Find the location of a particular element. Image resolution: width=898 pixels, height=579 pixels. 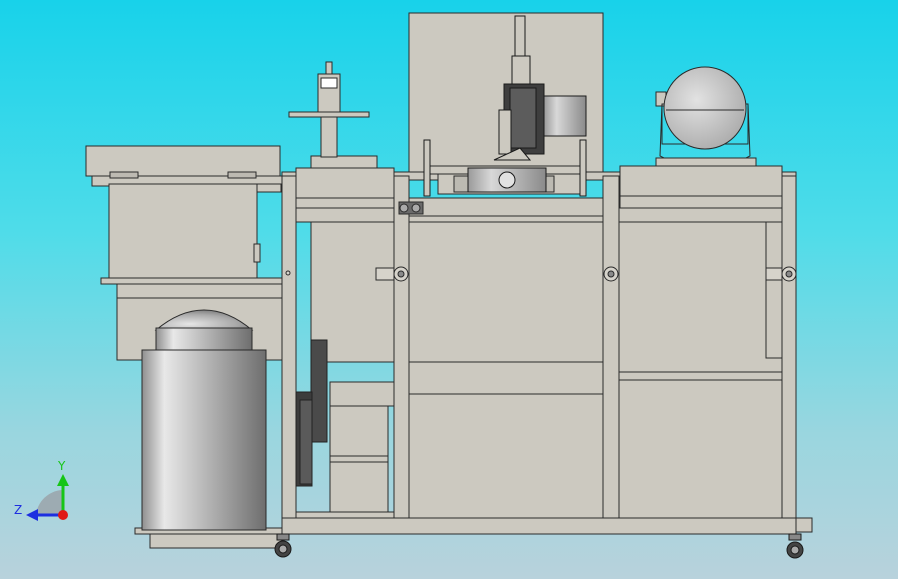

triad-origin is located at coordinates (63, 515).